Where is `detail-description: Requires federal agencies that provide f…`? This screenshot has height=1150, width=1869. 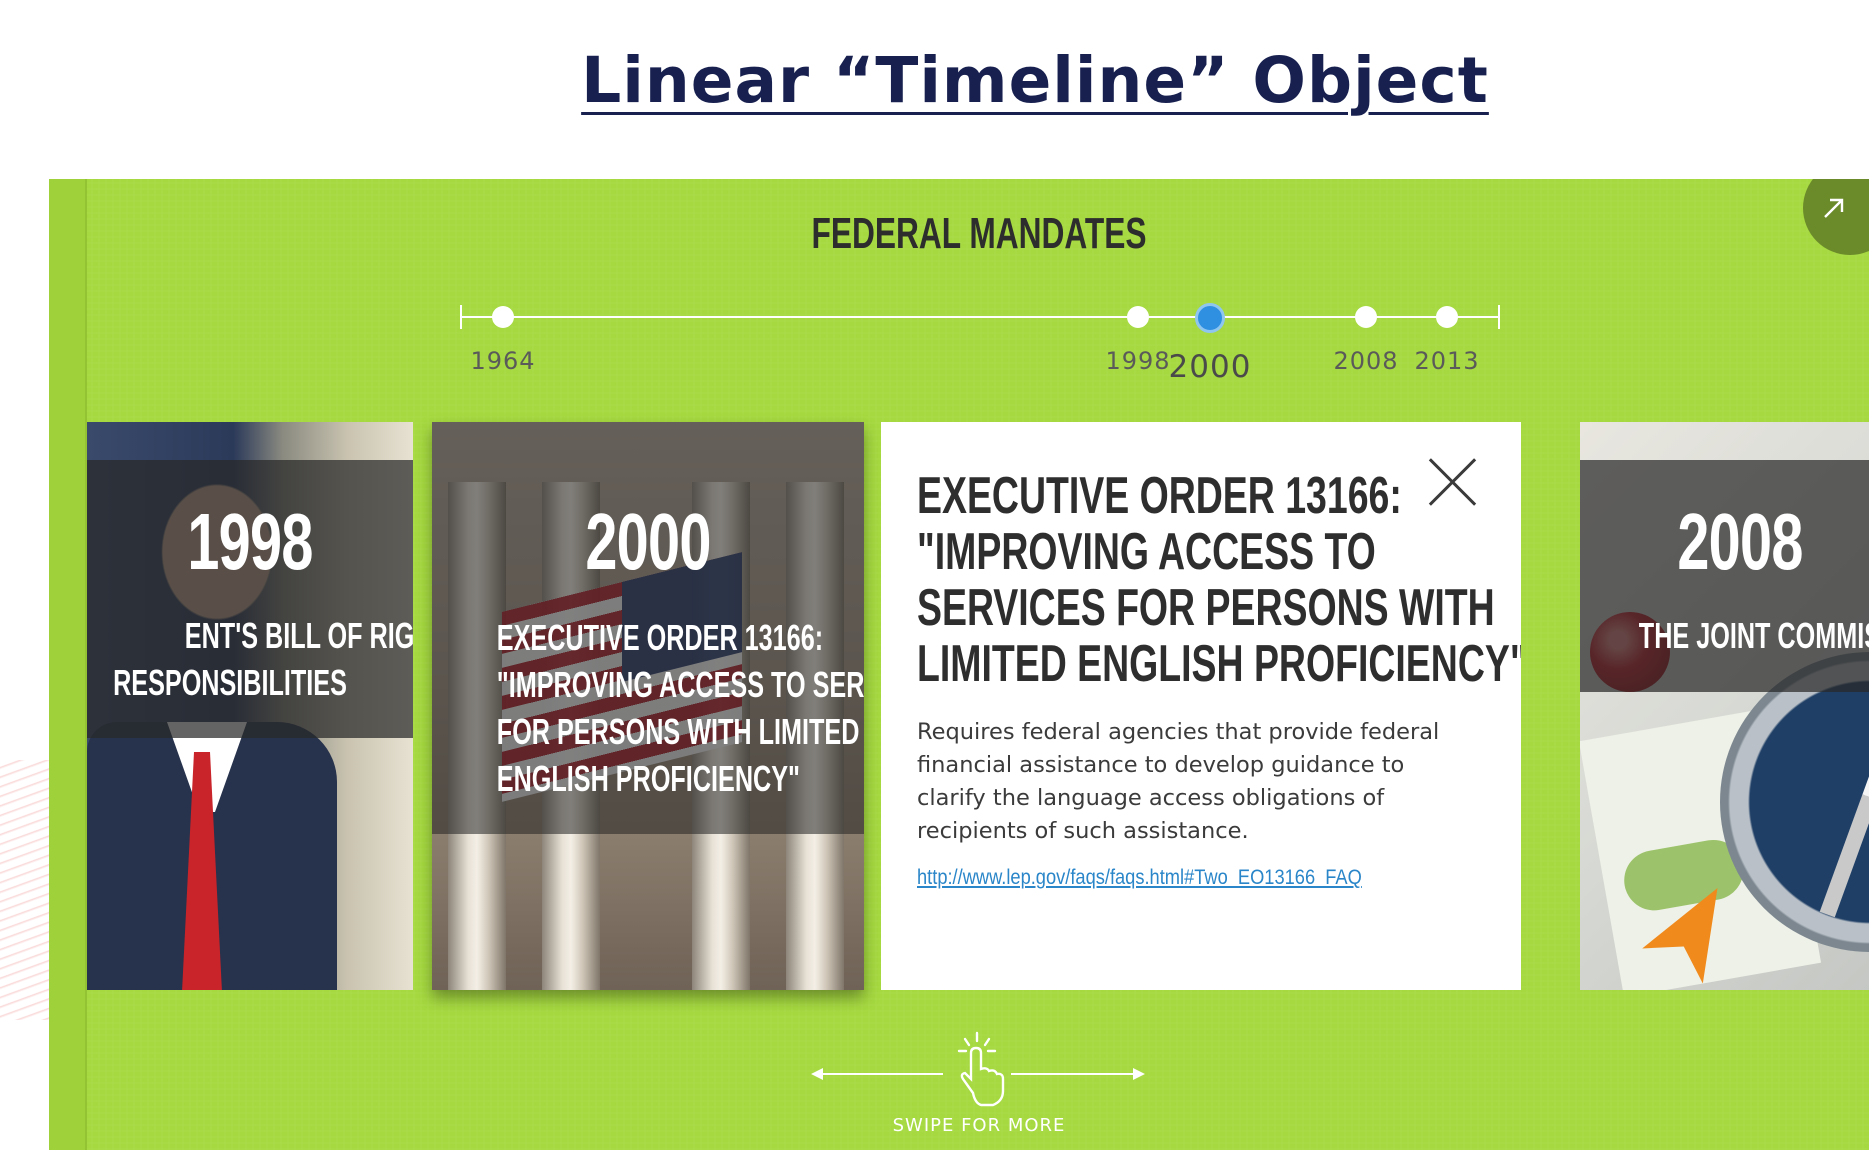
detail-description: Requires federal agencies that provide f… is located at coordinates (1178, 781).